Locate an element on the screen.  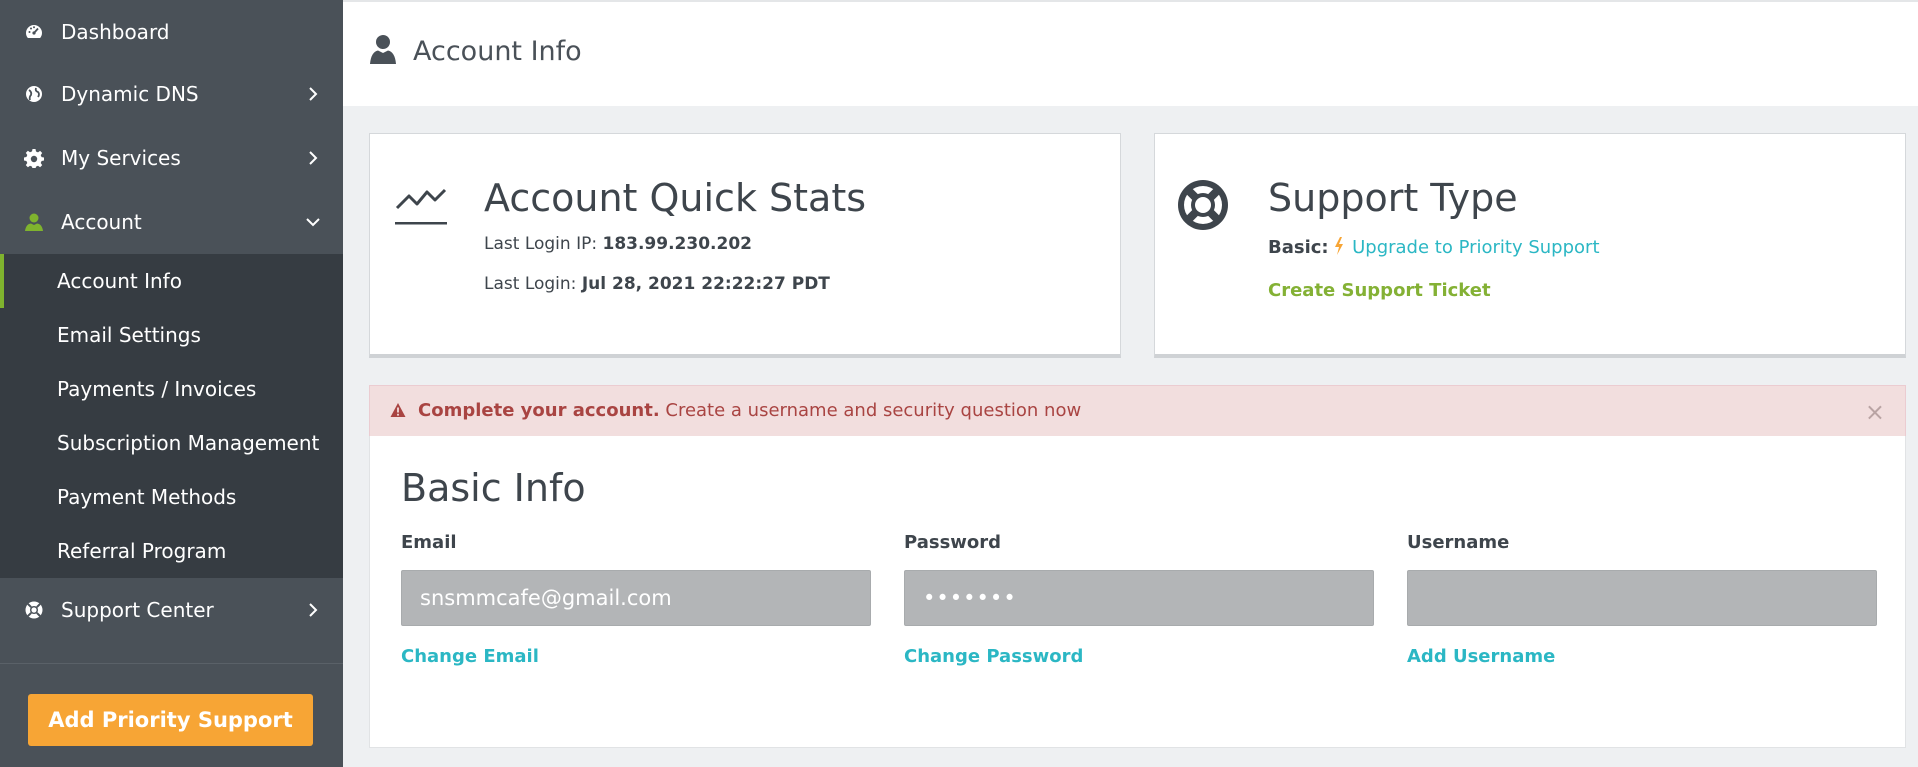
panel-title: Basic Info is located at coordinates (493, 488).